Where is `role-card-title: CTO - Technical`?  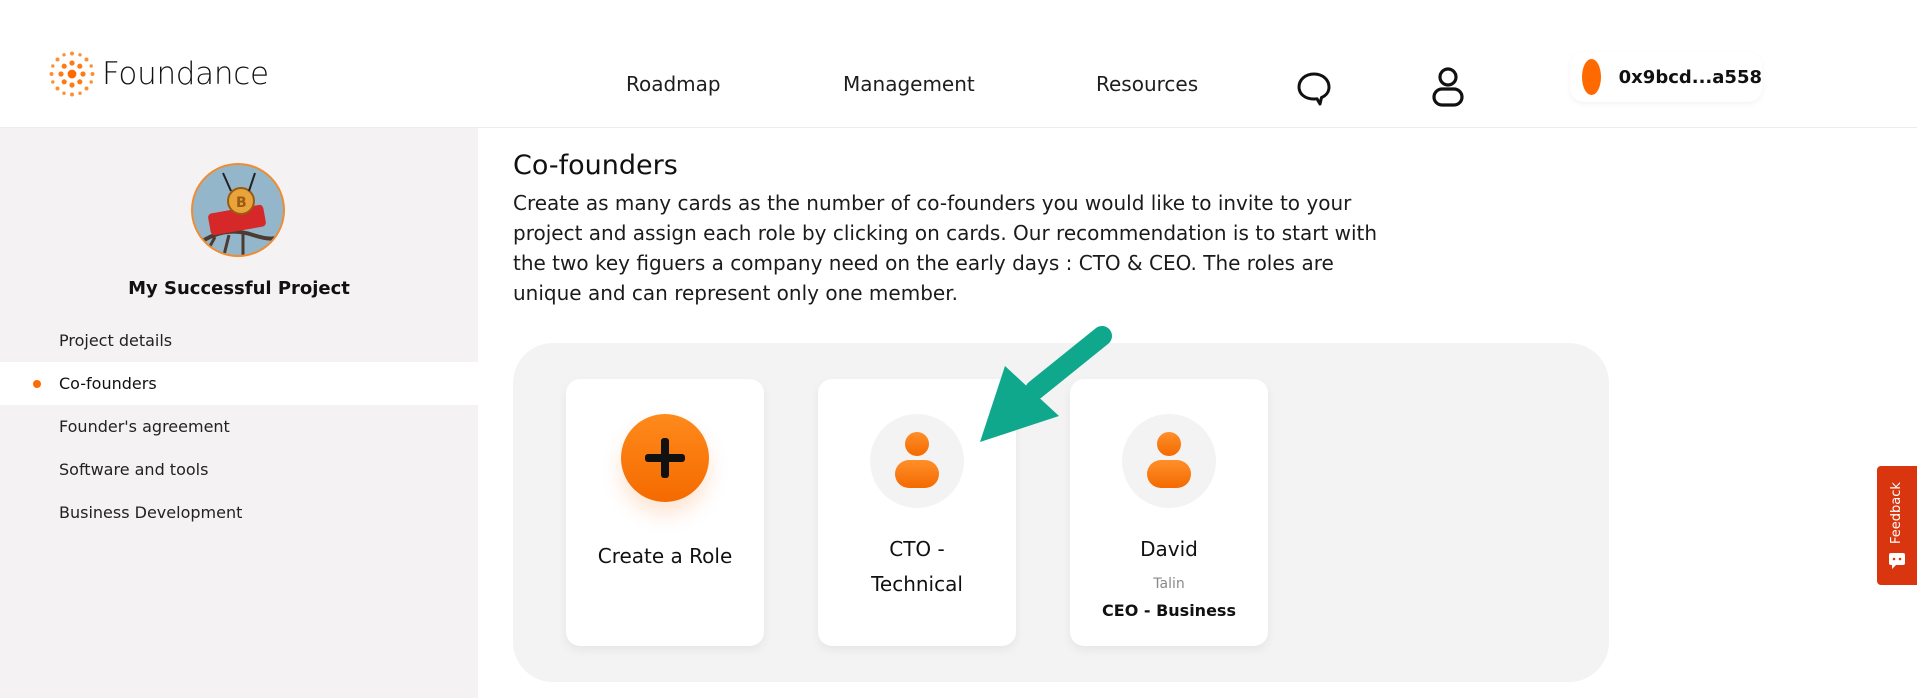 role-card-title: CTO - Technical is located at coordinates (917, 567).